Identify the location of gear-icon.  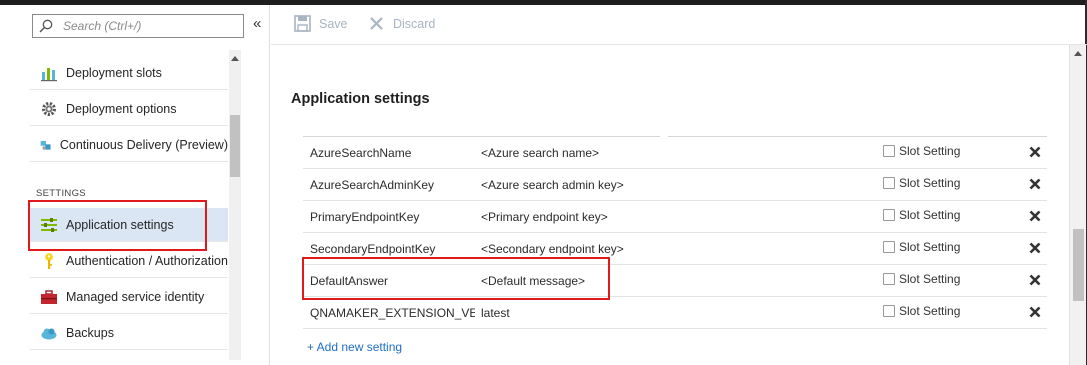
(49, 108).